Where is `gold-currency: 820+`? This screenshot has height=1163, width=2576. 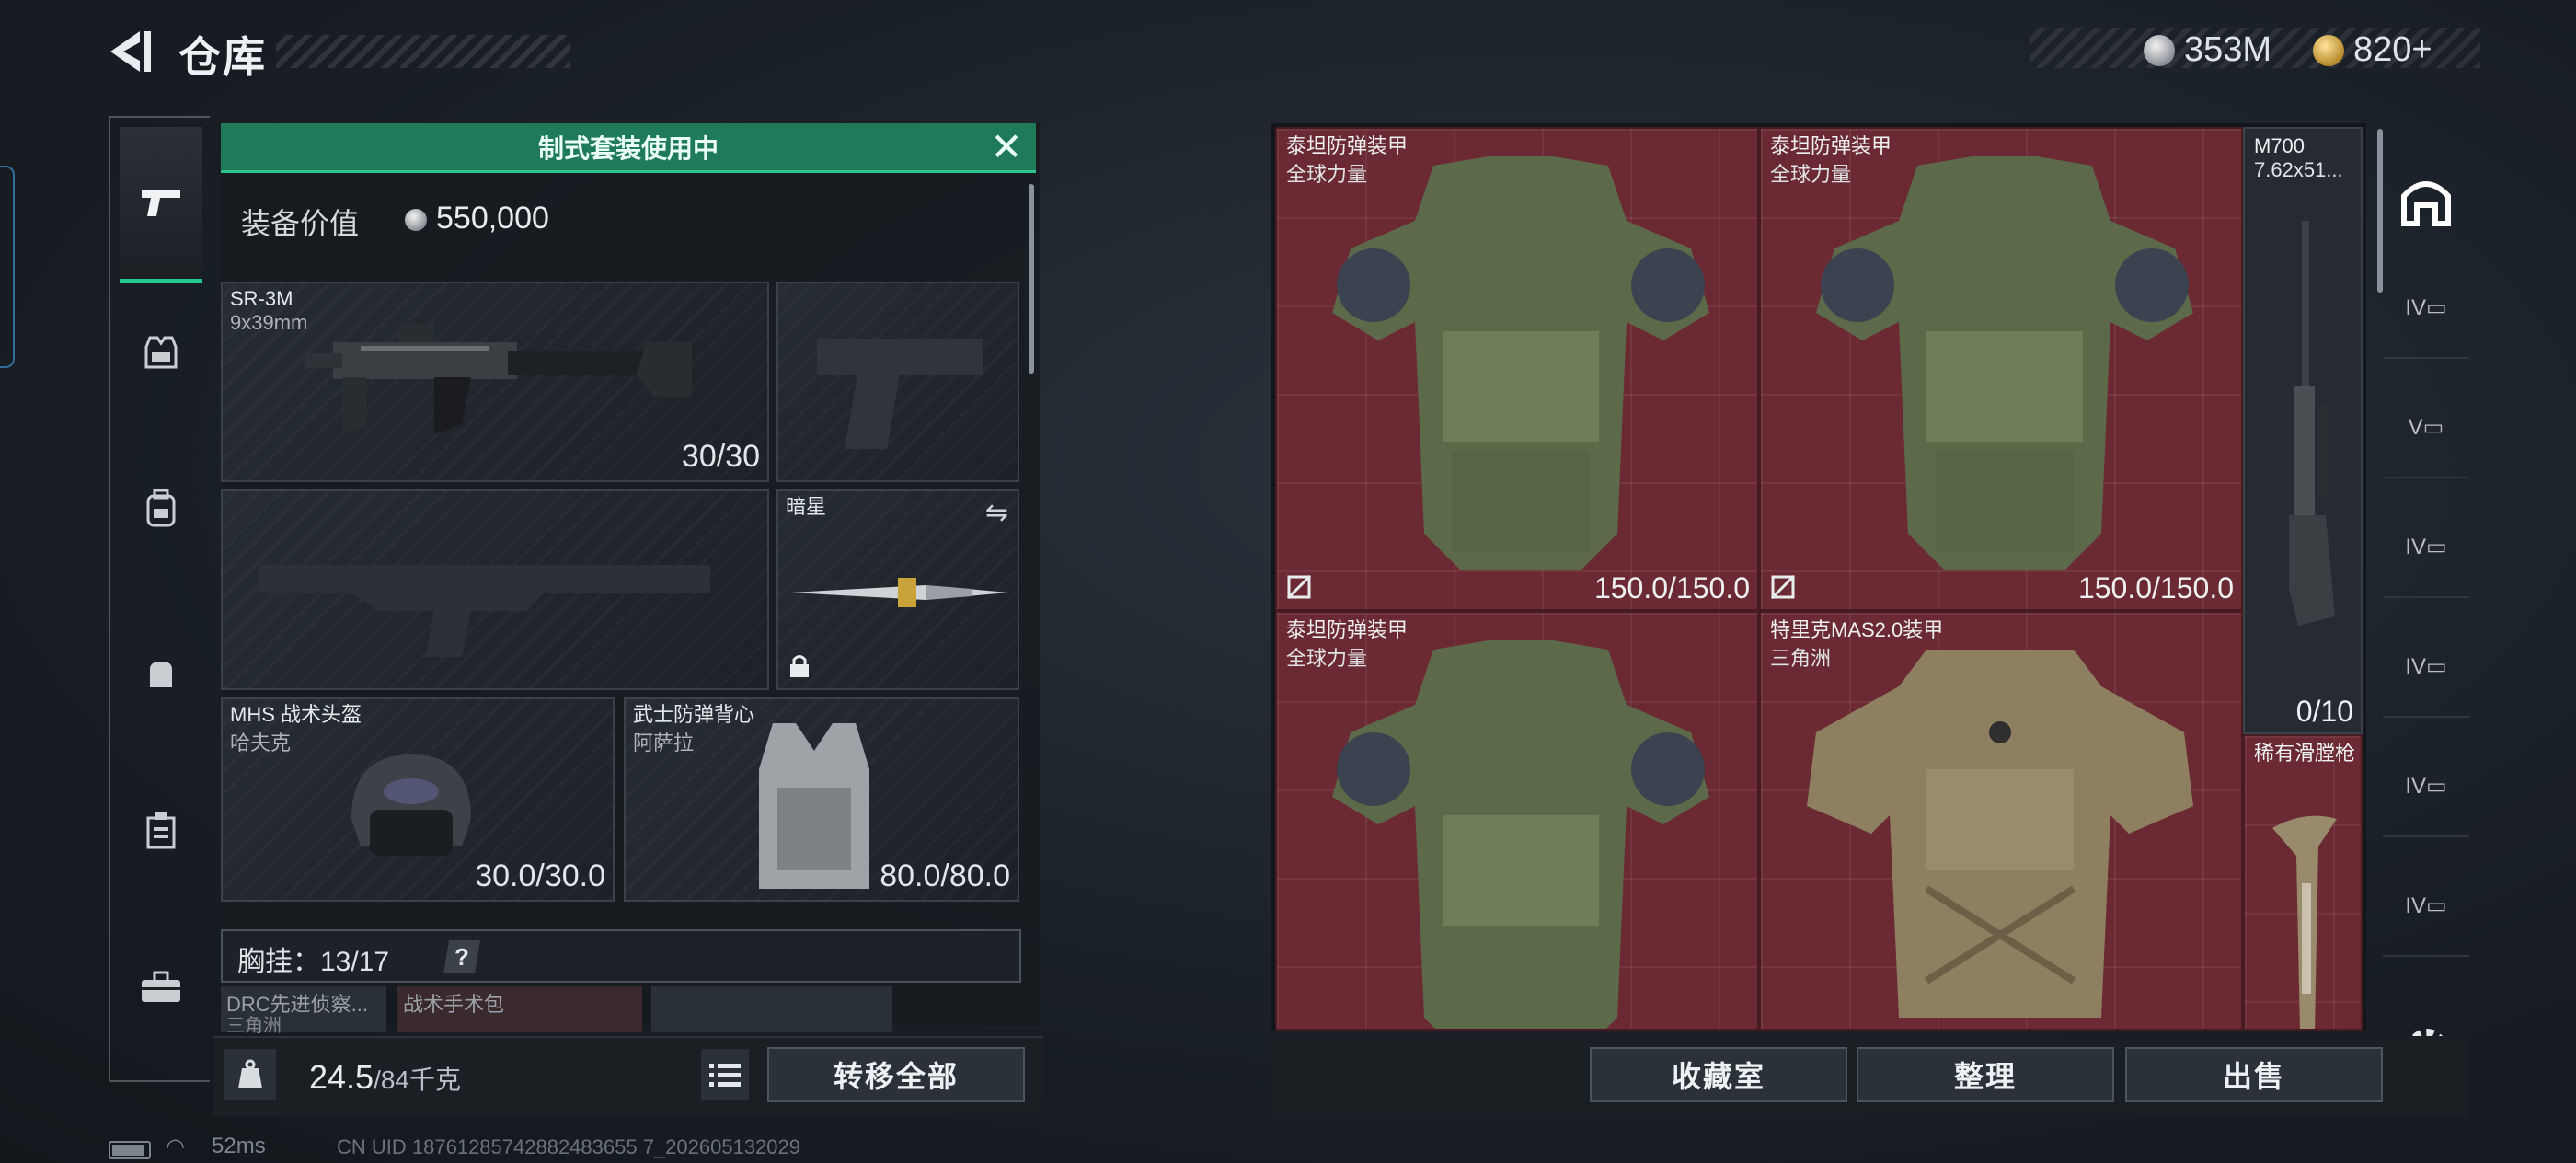 gold-currency: 820+ is located at coordinates (2372, 50).